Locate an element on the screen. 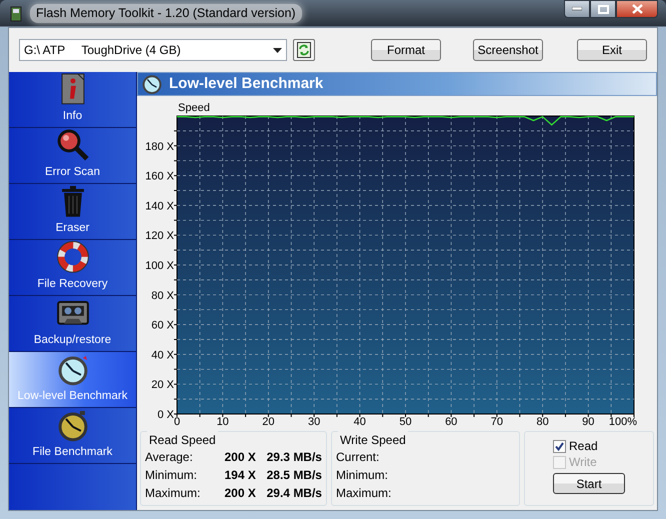  sidebar-item: Error Scan is located at coordinates (72, 156).